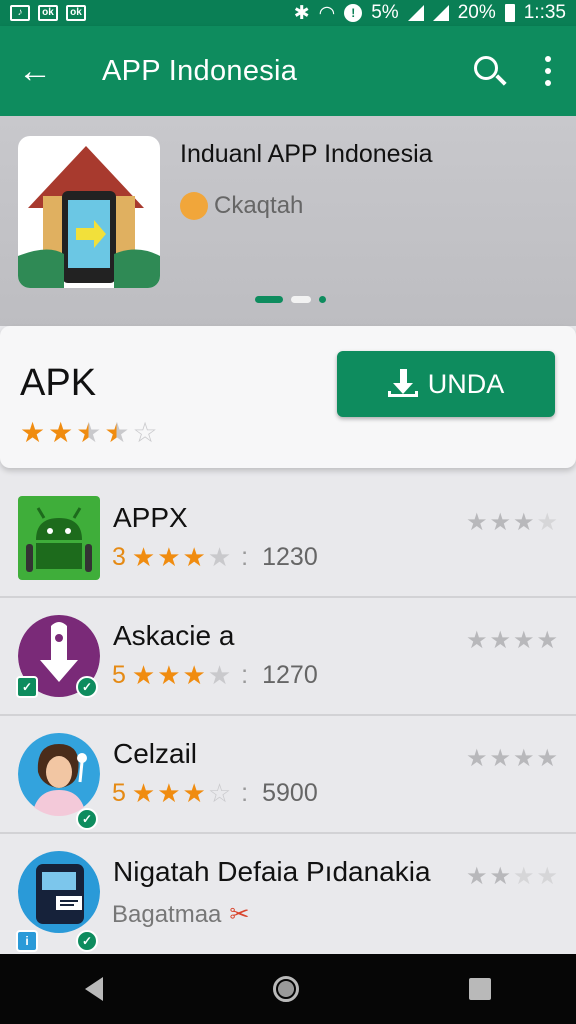 This screenshot has width=576, height=1024. I want to click on check-badge-icon: ✓, so click(27, 687).